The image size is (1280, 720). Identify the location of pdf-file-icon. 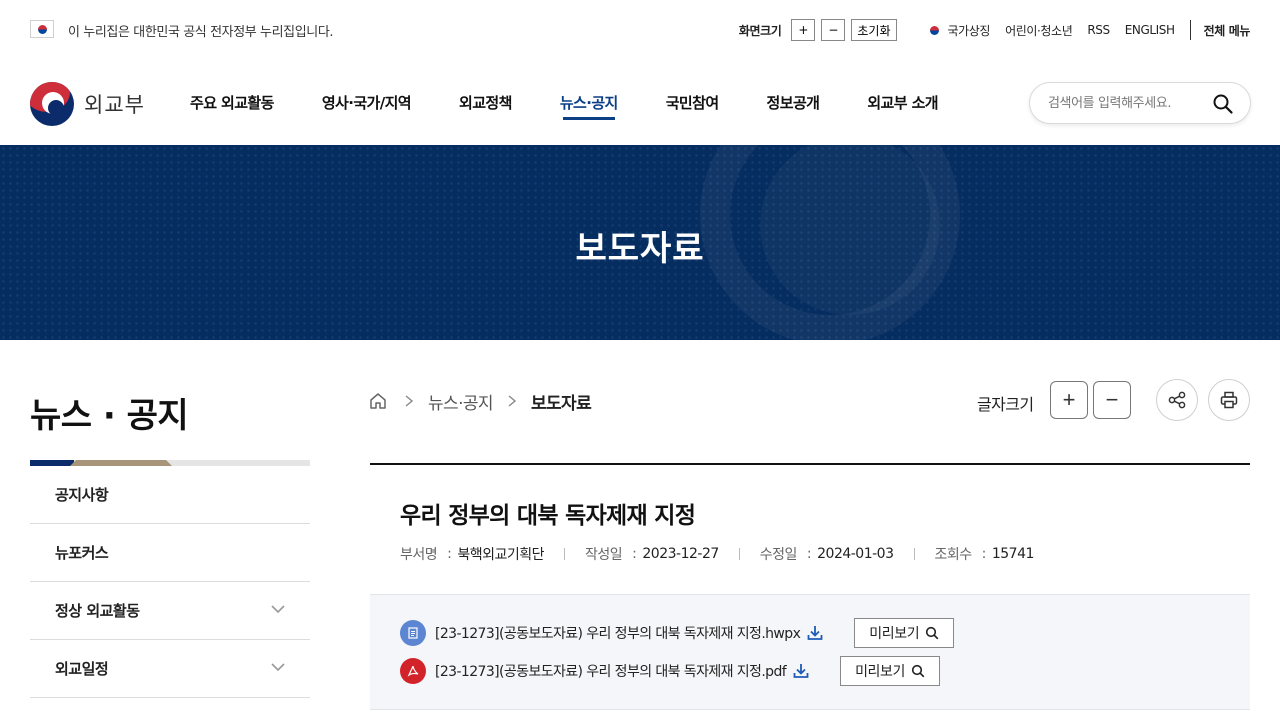
(413, 671).